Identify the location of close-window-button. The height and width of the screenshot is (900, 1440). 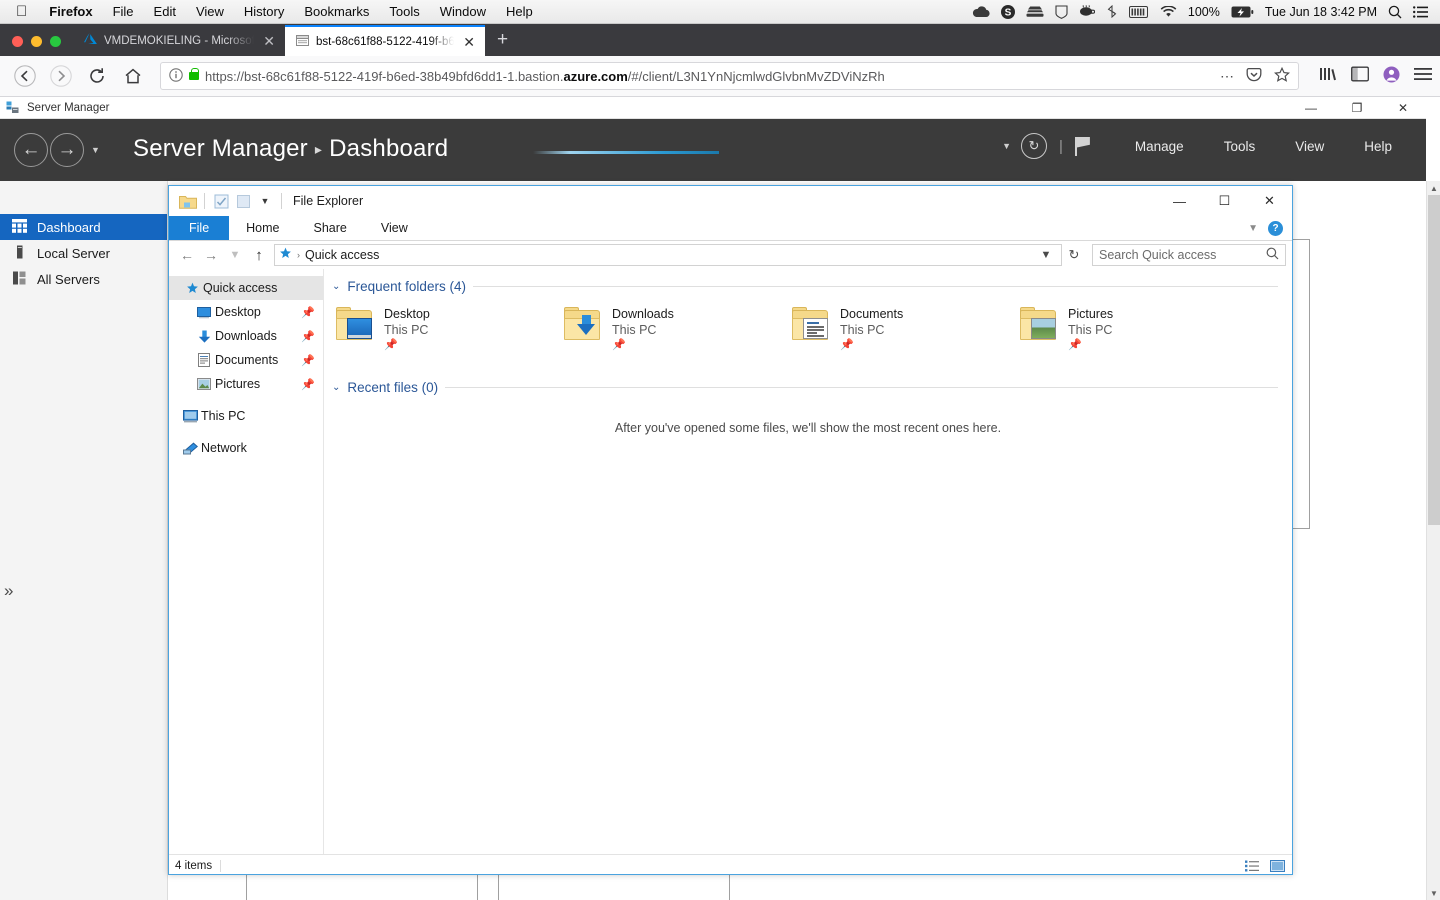
(17, 41).